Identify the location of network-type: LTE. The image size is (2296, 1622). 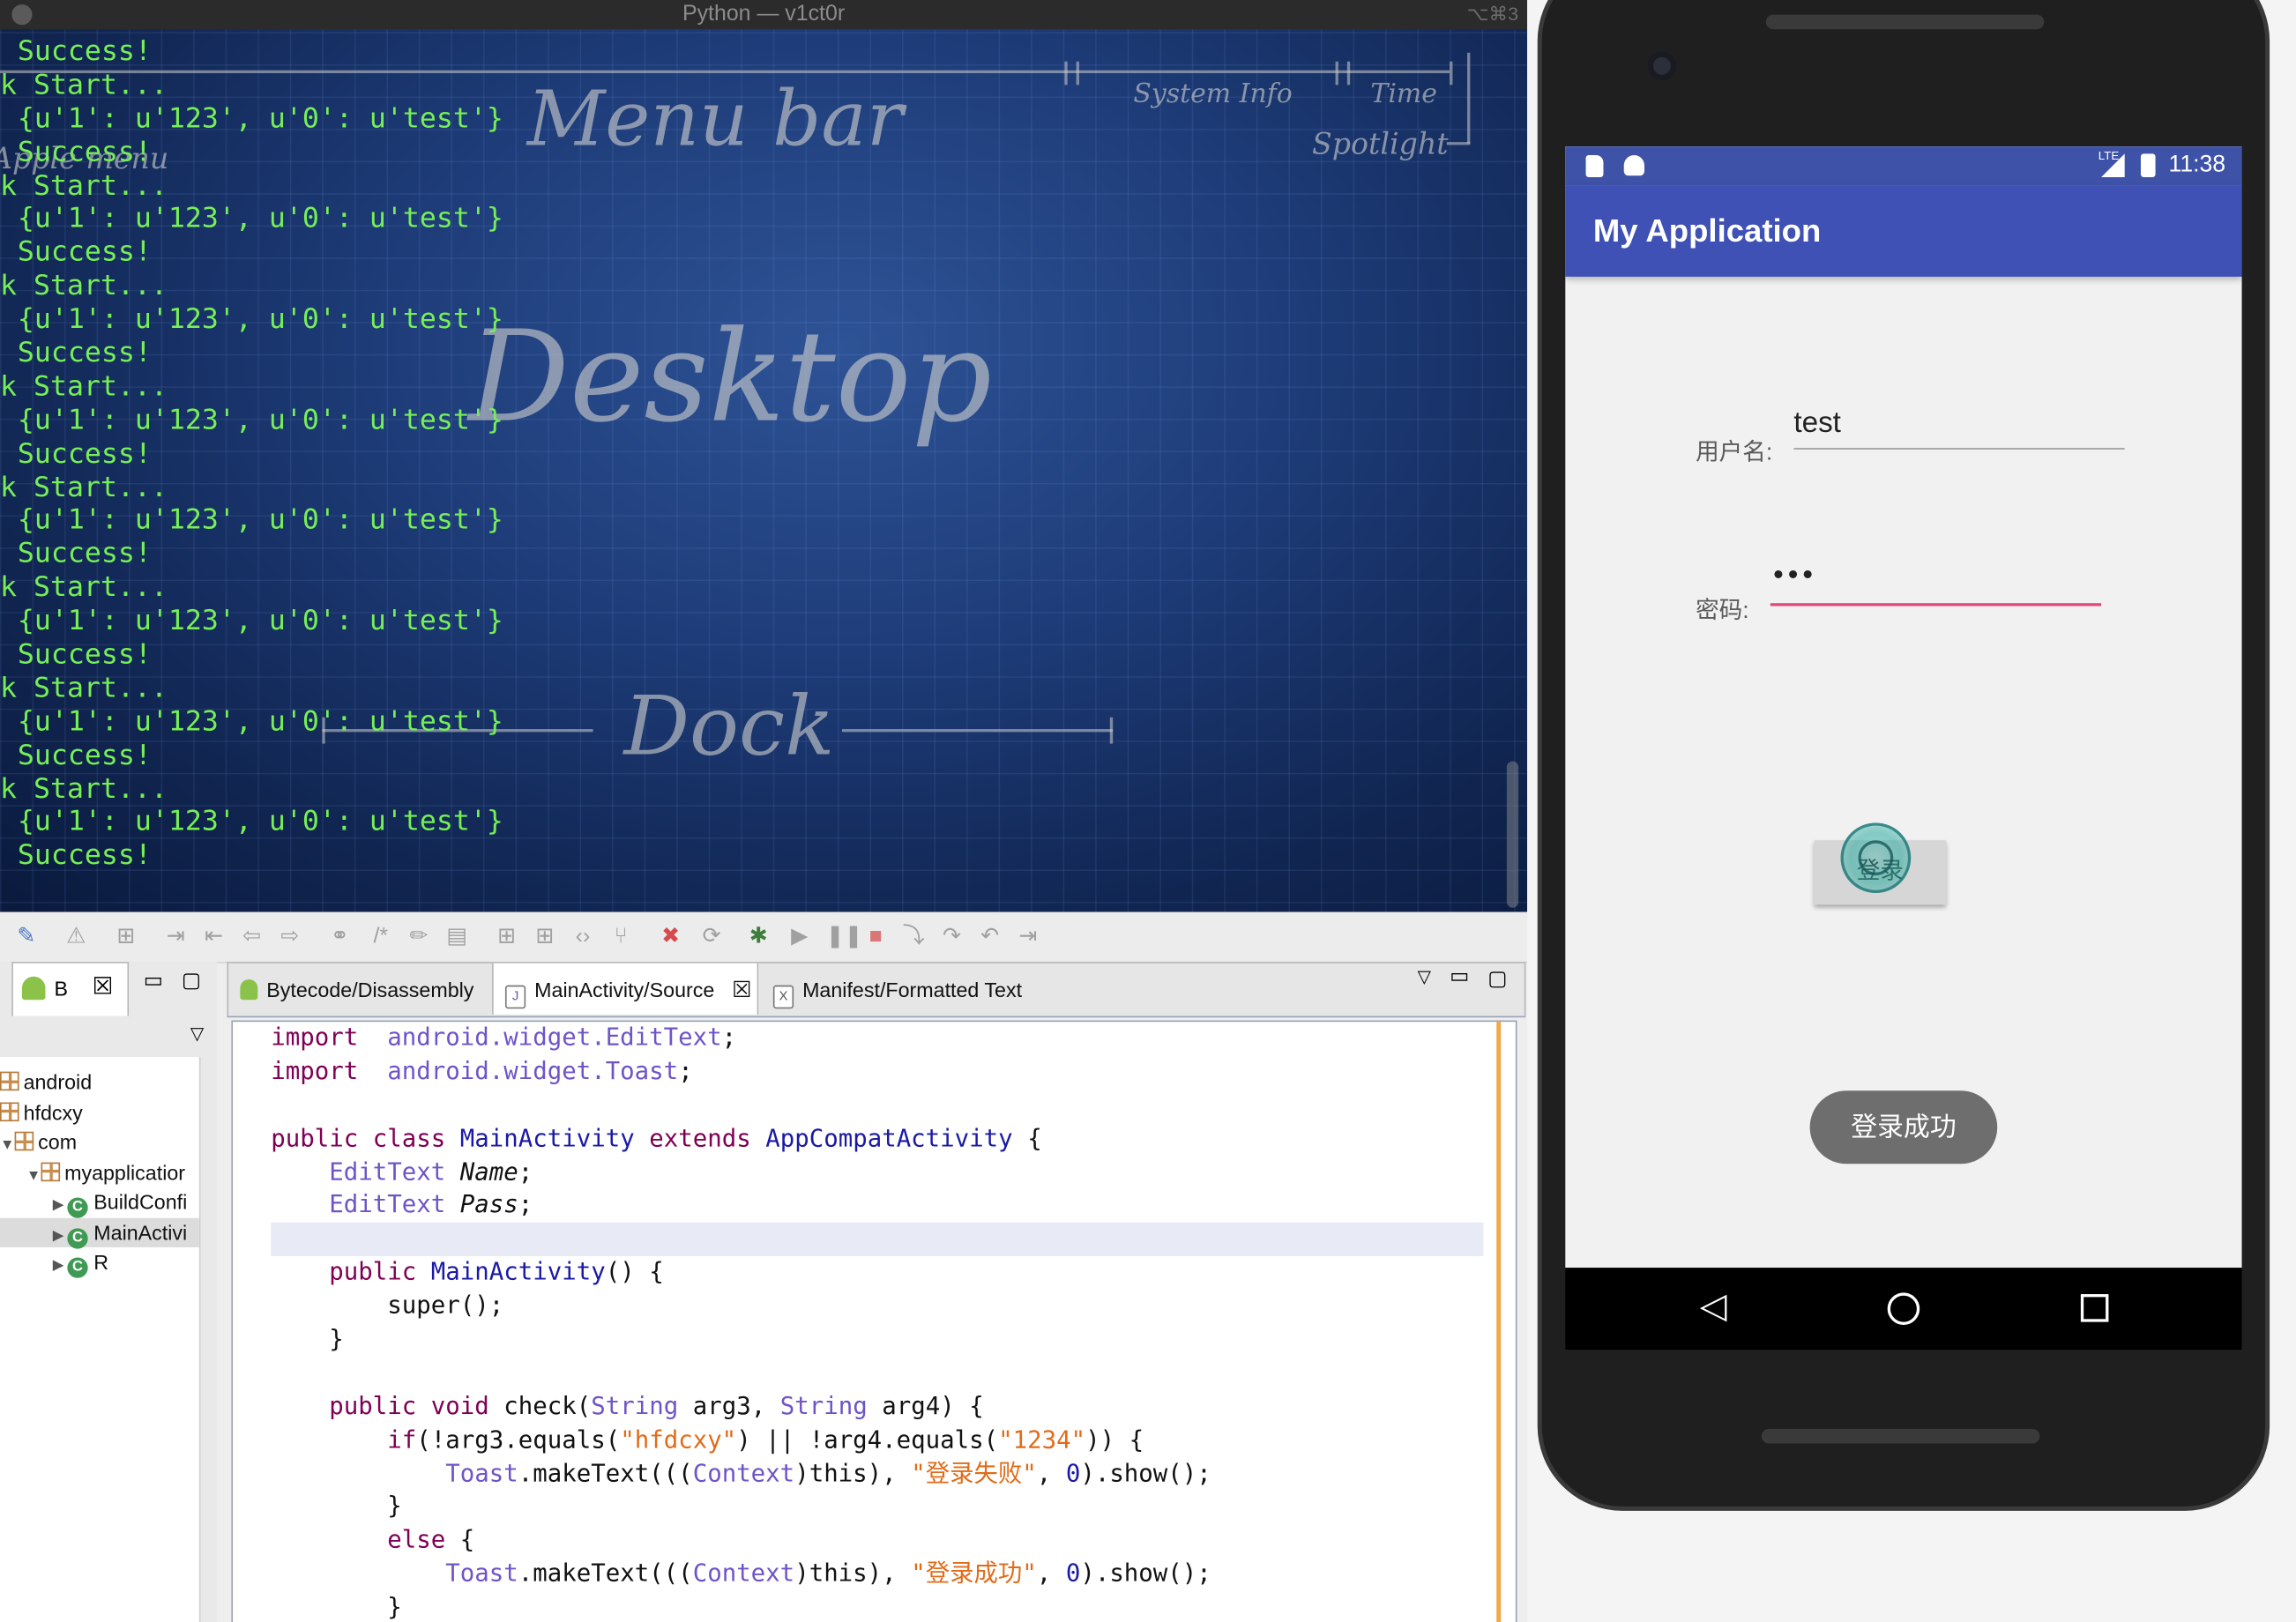
(2109, 156).